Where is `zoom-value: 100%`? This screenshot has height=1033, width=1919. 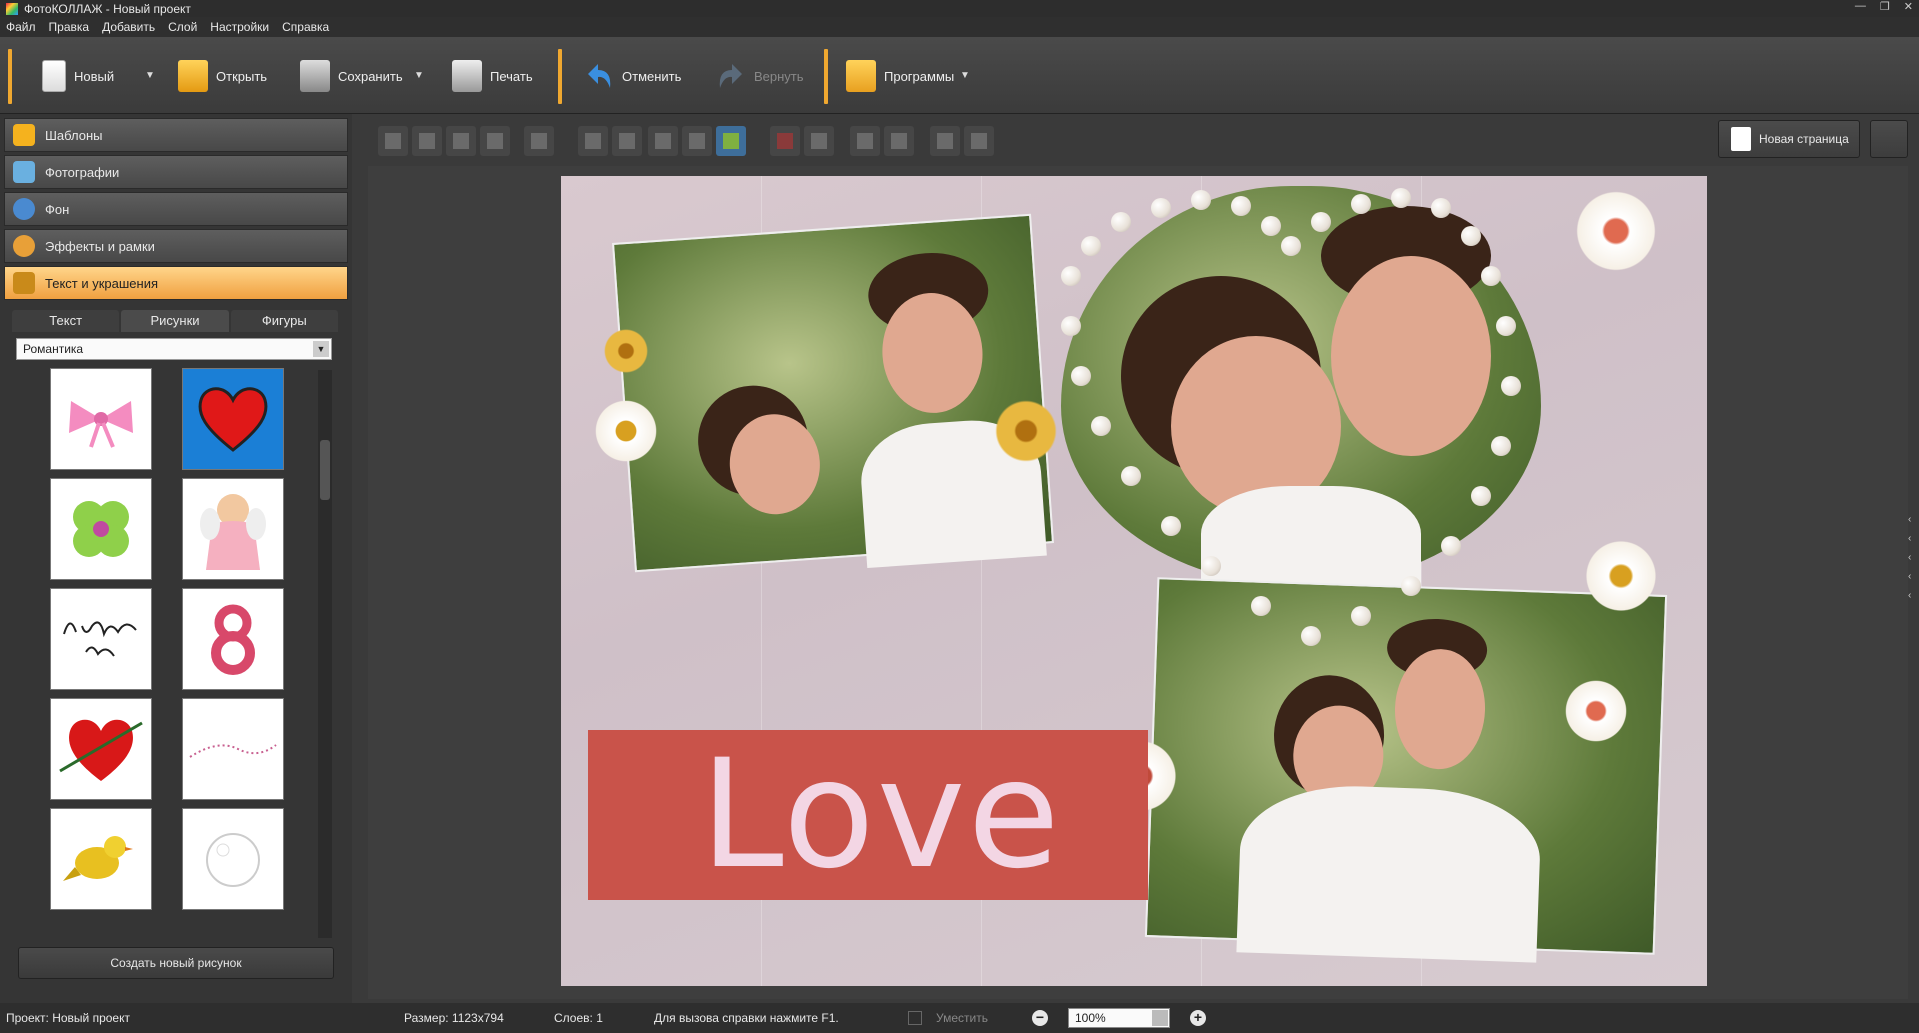 zoom-value: 100% is located at coordinates (1090, 1018).